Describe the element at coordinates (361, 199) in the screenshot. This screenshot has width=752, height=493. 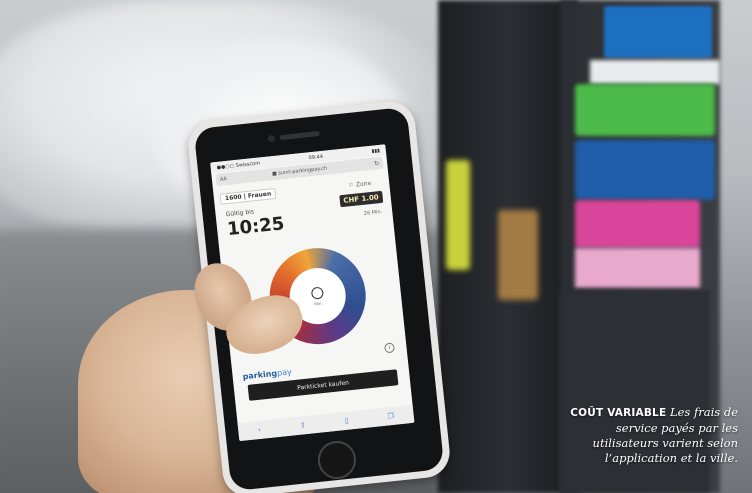
I see `price-badge: CHF 1.00` at that location.